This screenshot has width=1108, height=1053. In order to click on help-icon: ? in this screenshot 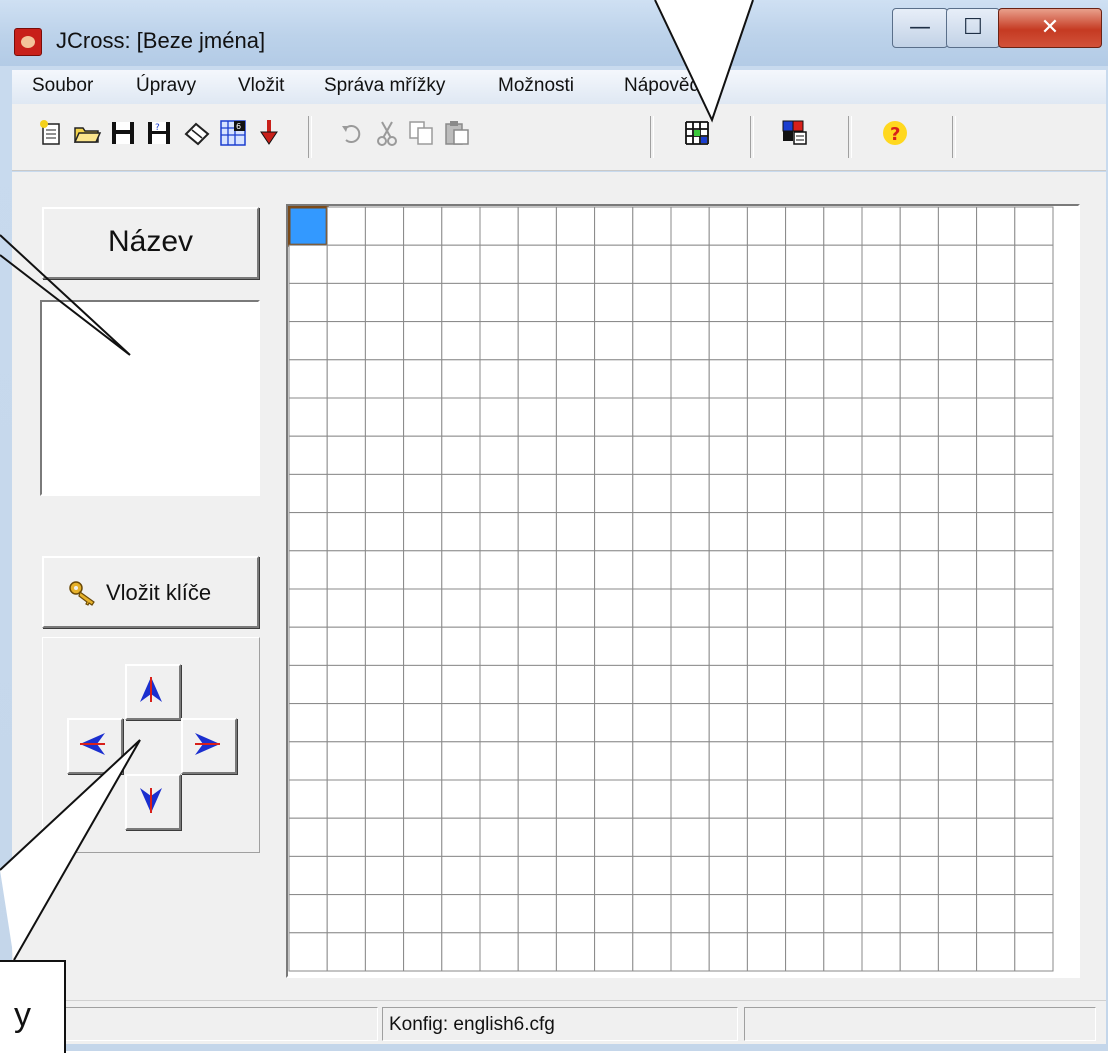, I will do `click(895, 133)`.